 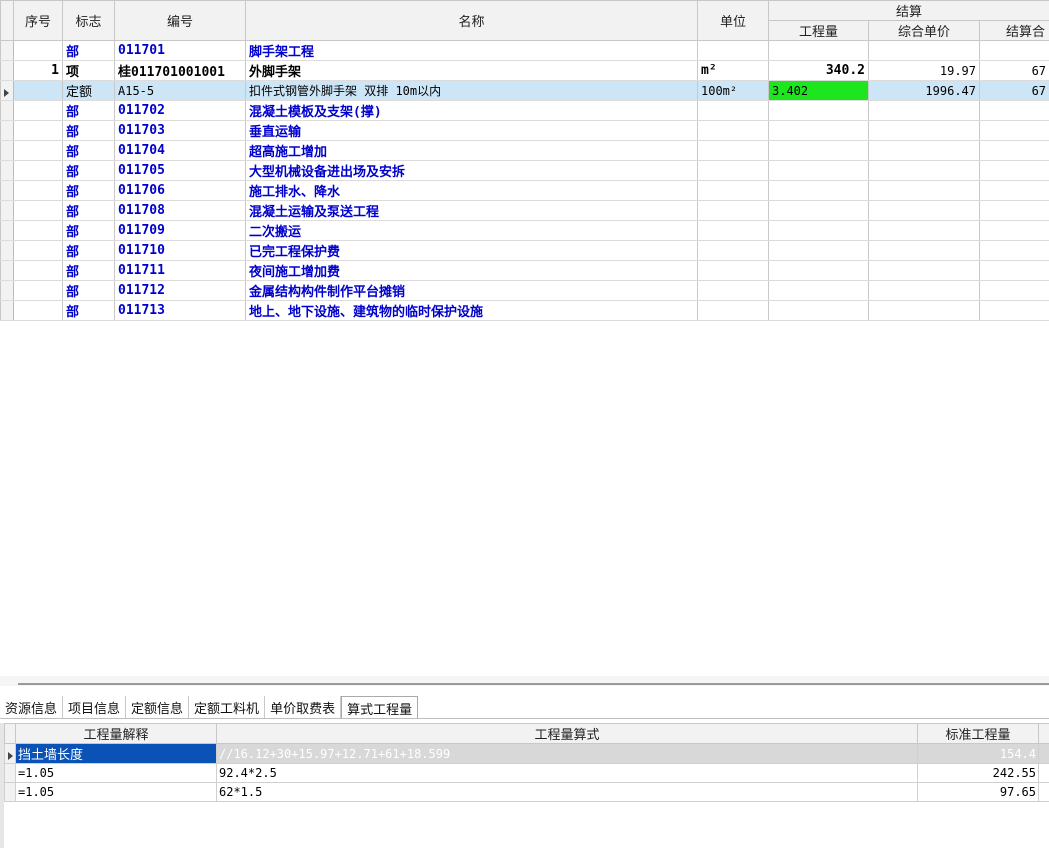 I want to click on col-header-unit: 单位, so click(x=733, y=20).